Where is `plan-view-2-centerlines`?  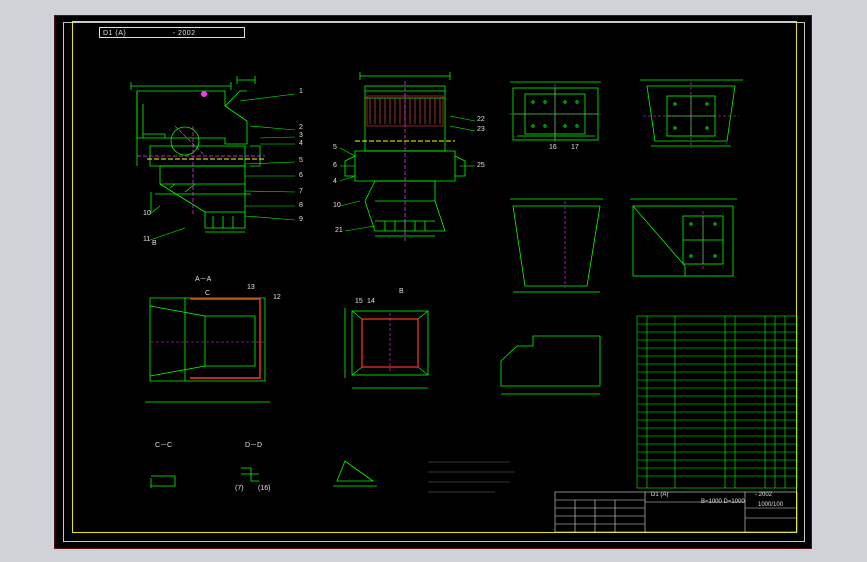
plan-view-2-centerlines is located at coordinates (691, 115).